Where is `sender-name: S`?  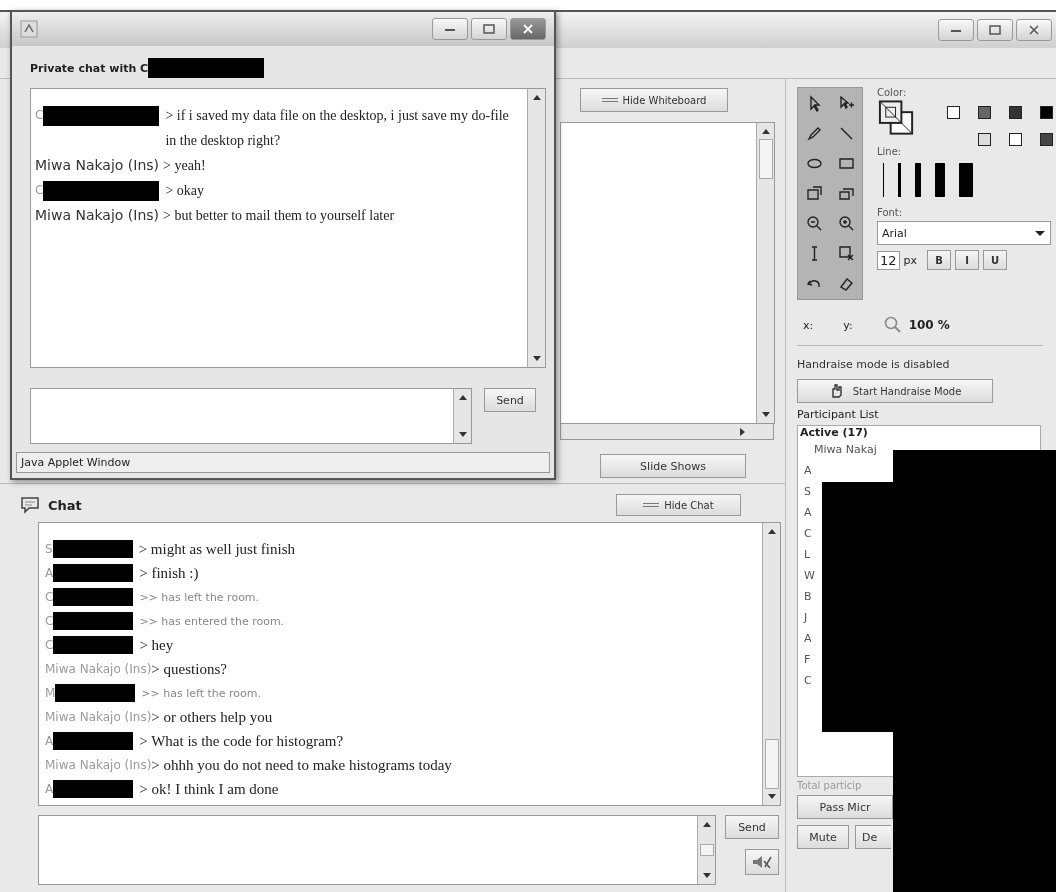 sender-name: S is located at coordinates (49, 549).